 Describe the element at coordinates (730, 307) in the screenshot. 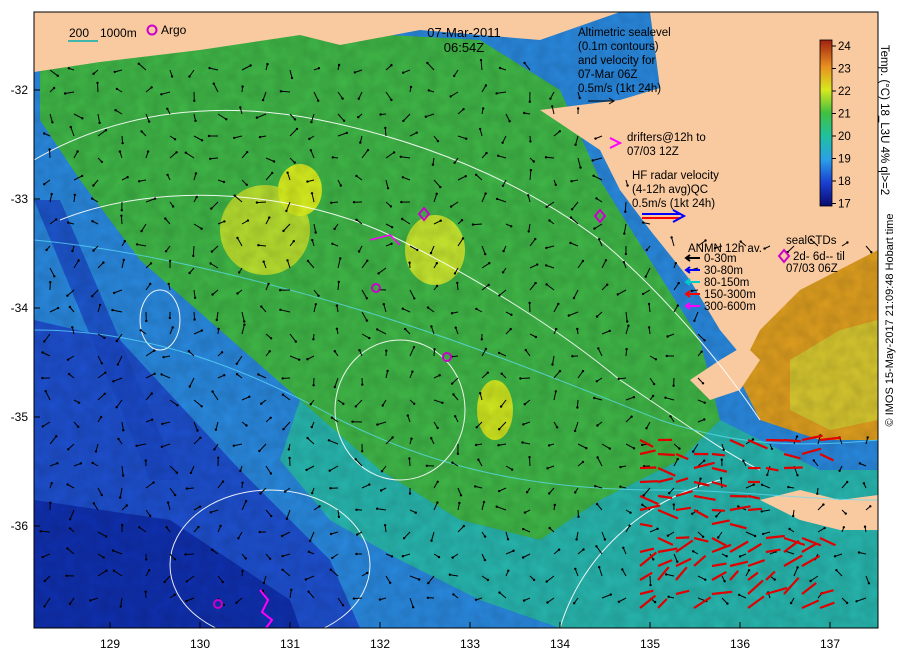

I see `anmn-legend-label: 300-600m` at that location.